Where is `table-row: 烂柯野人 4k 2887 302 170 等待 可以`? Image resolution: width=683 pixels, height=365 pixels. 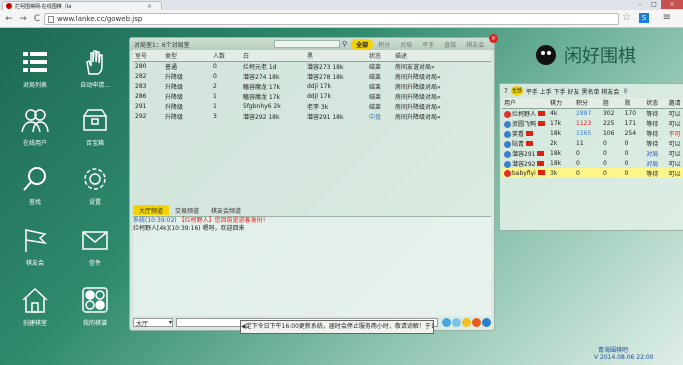 table-row: 烂柯野人 4k 2887 302 170 等待 可以 is located at coordinates (592, 113).